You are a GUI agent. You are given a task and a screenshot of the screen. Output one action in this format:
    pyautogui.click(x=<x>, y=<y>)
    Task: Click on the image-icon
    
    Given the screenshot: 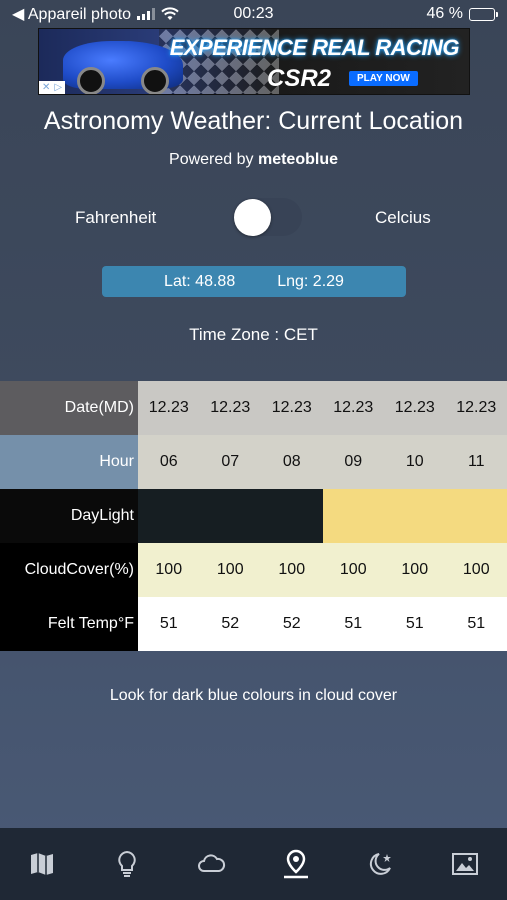 What is the action you would take?
    pyautogui.click(x=464, y=864)
    